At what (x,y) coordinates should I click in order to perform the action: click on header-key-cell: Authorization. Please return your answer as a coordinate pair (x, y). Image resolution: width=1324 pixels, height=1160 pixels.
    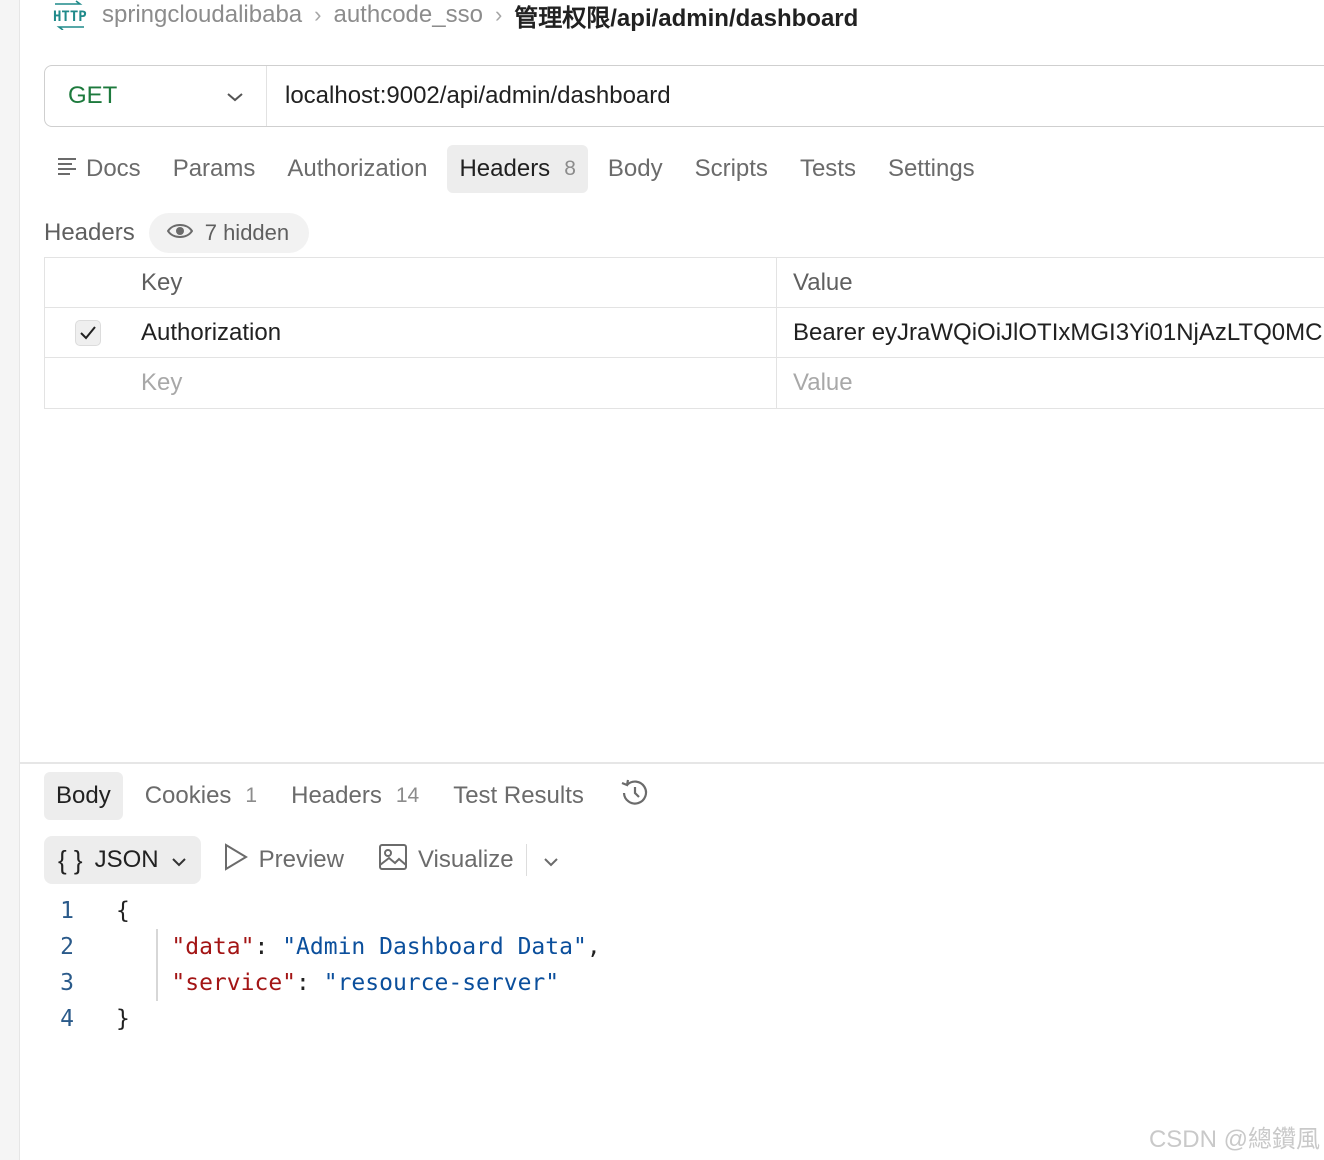
    Looking at the image, I should click on (454, 332).